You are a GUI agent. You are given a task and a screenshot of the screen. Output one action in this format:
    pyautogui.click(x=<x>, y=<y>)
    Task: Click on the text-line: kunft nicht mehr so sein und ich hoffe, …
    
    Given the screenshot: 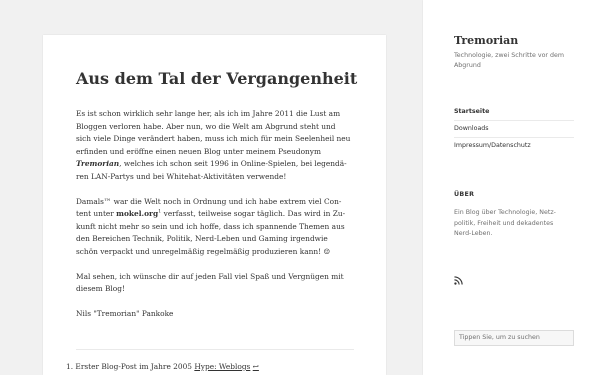 What is the action you would take?
    pyautogui.click(x=210, y=226)
    